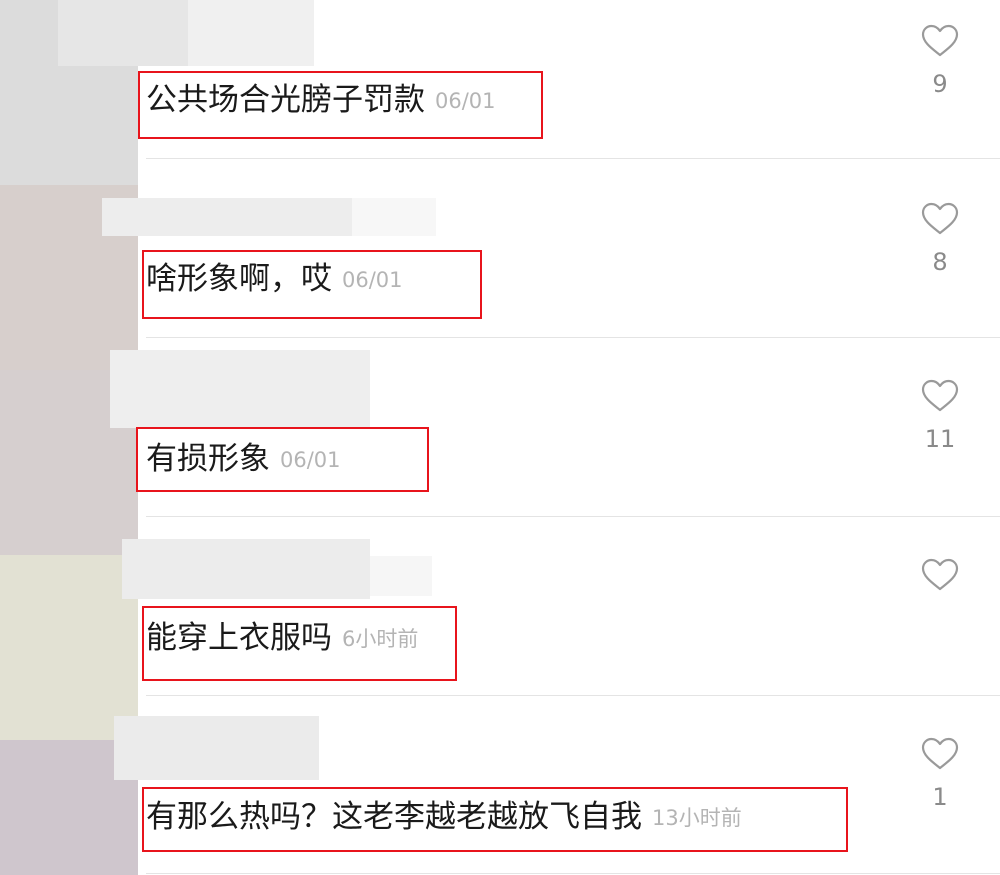  I want to click on like-button: 11, so click(940, 416).